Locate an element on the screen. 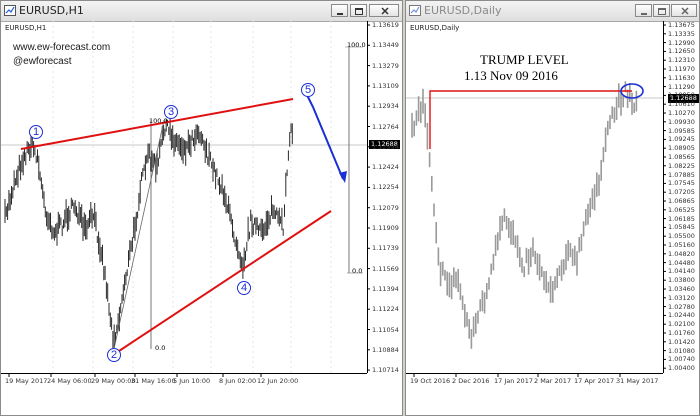  price-tick-label: 1.09245 is located at coordinates (681, 139).